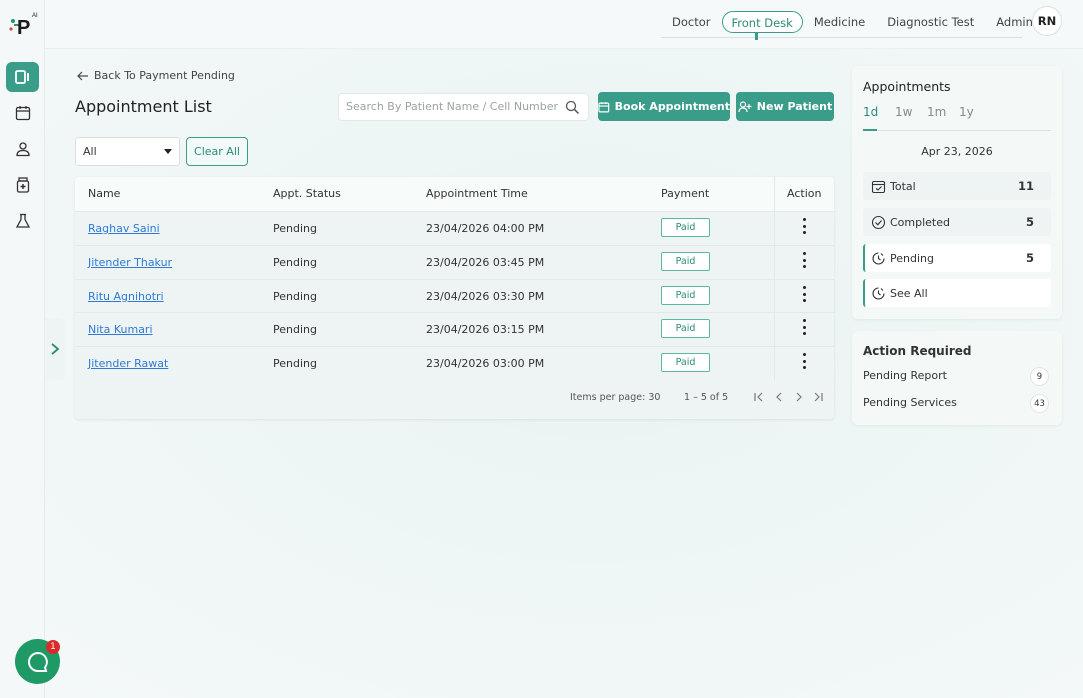 This screenshot has width=1083, height=698. What do you see at coordinates (957, 151) in the screenshot?
I see `stats-date: Apr 23, 2026` at bounding box center [957, 151].